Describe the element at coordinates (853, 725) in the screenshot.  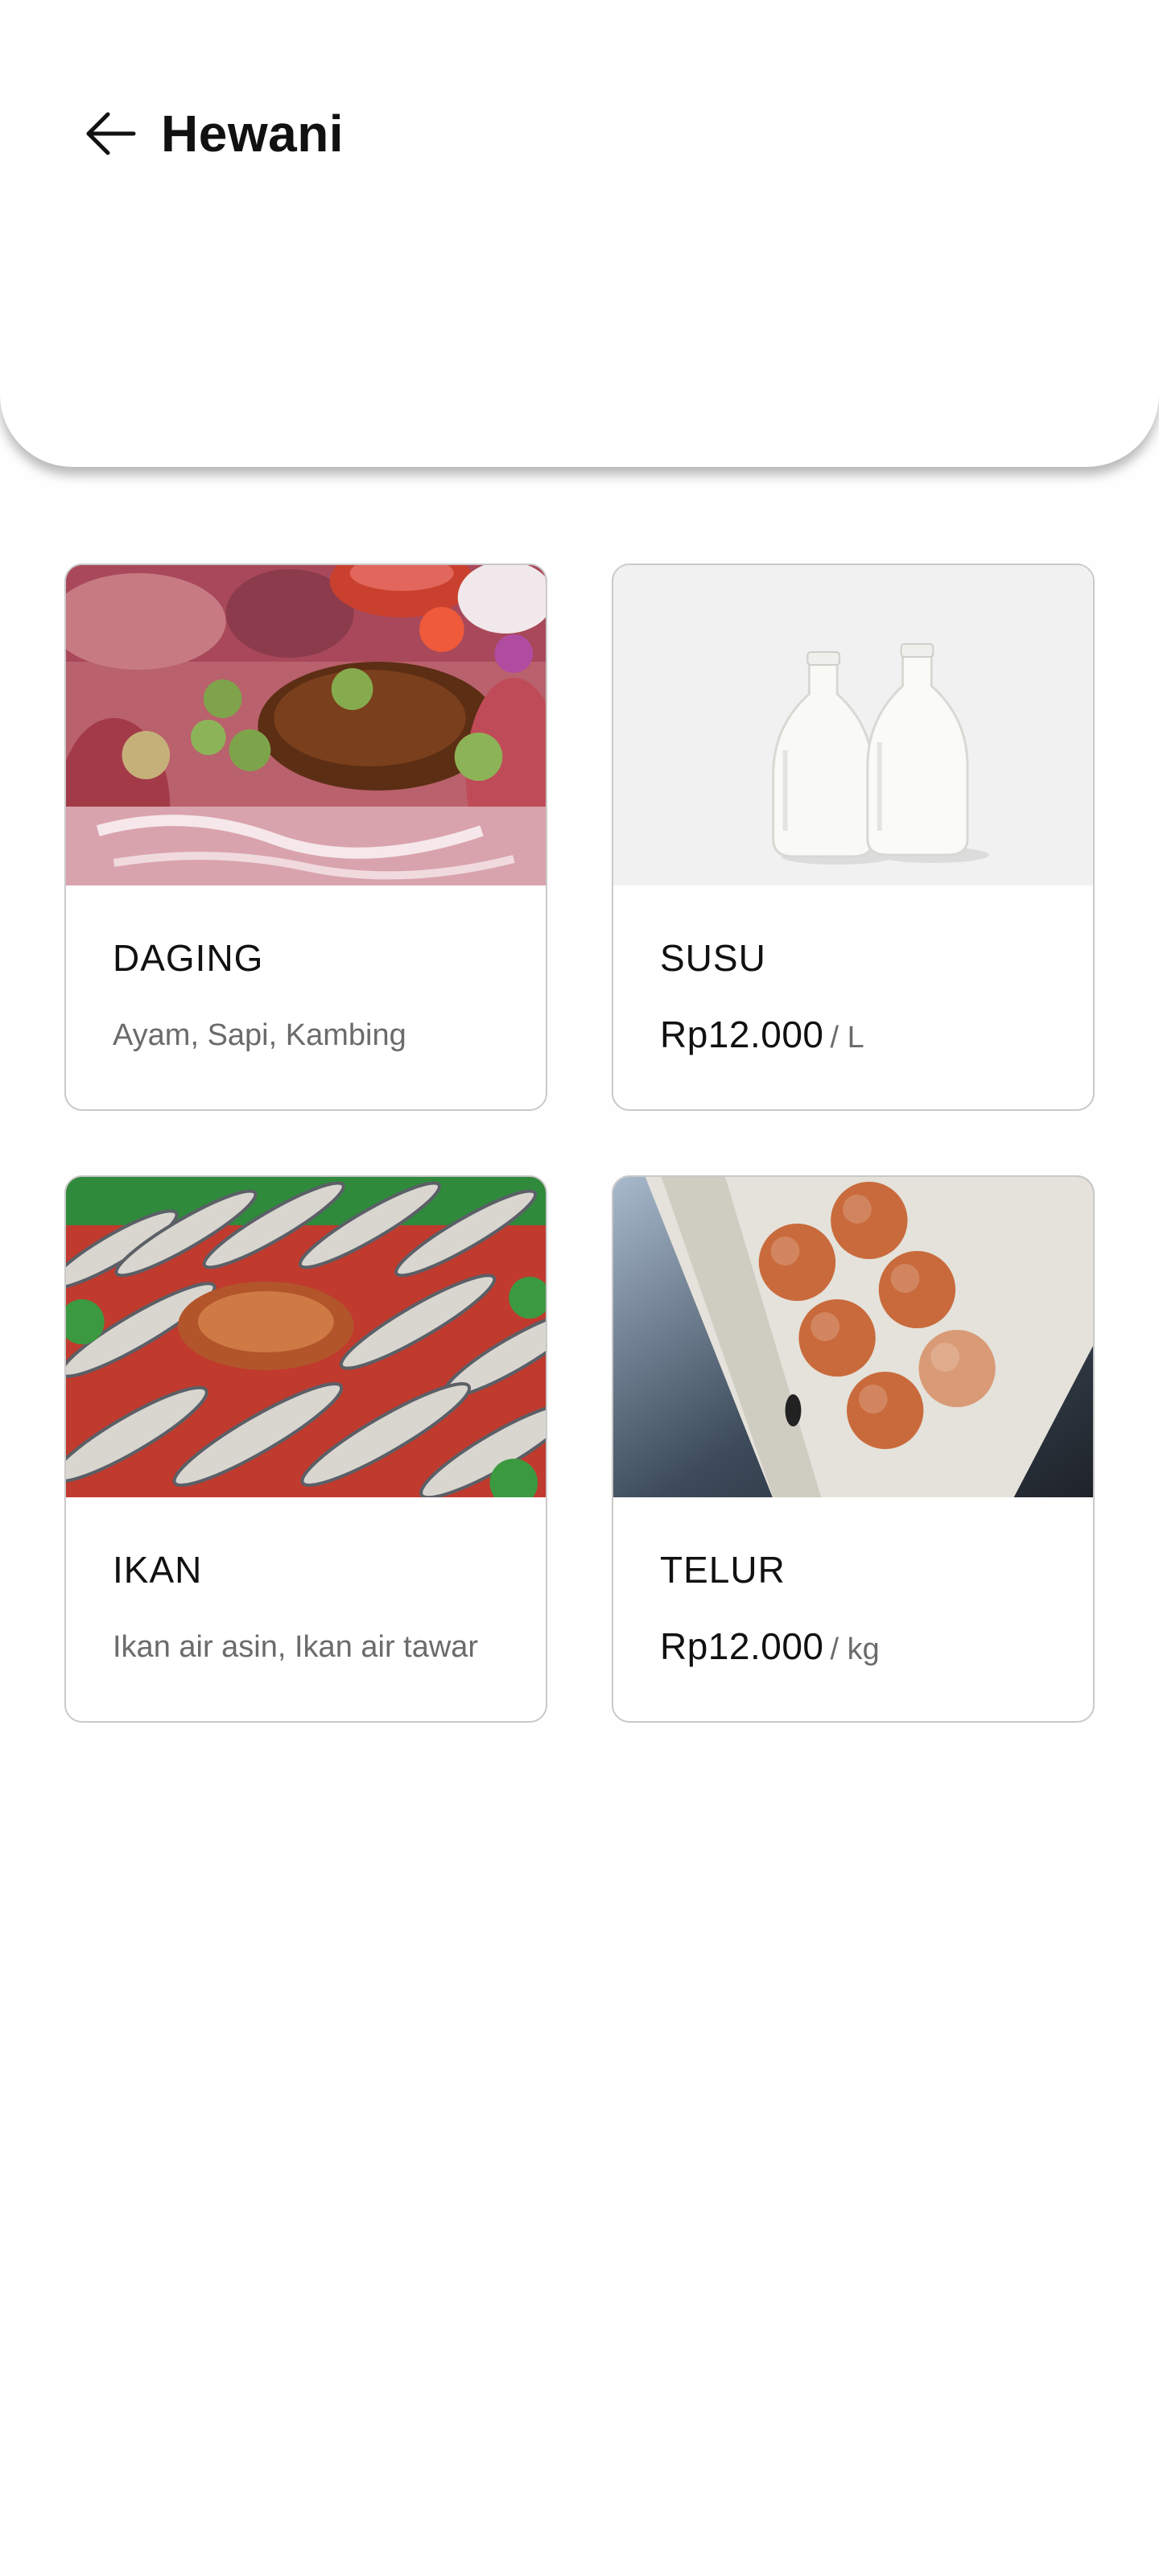
I see `milk-bottles-image` at that location.